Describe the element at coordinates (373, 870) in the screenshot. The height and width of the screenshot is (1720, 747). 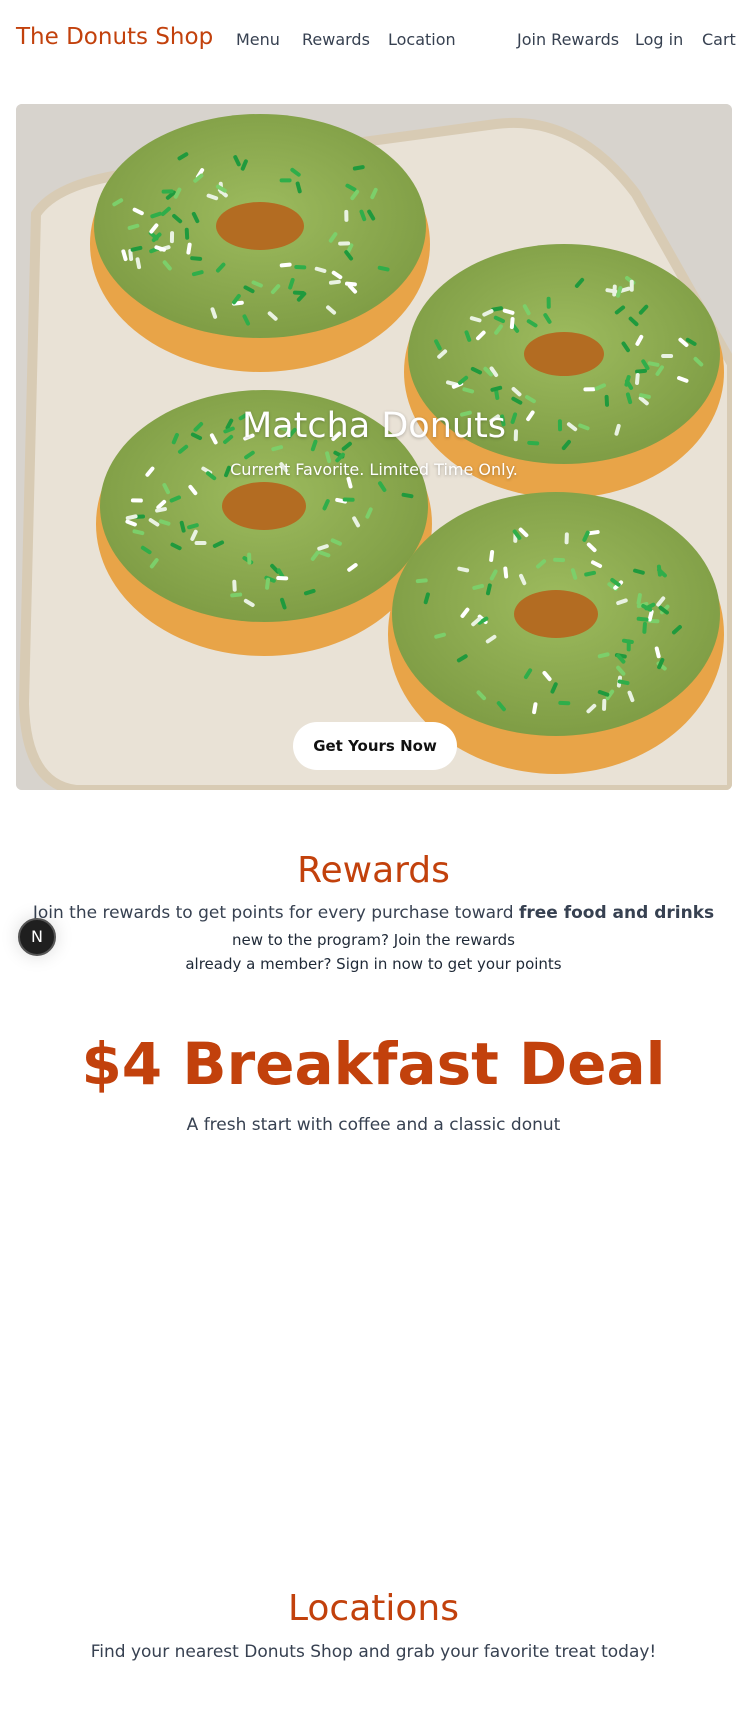
I see `rewards-title: Rewards` at that location.